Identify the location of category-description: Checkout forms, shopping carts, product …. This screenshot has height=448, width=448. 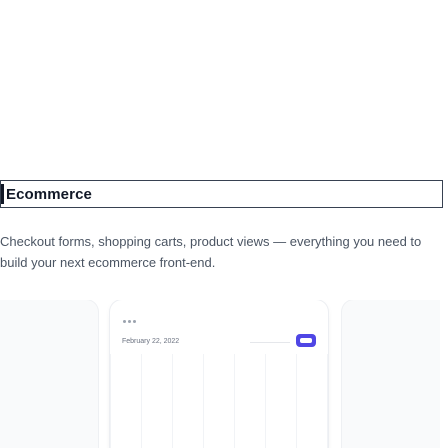
(211, 252).